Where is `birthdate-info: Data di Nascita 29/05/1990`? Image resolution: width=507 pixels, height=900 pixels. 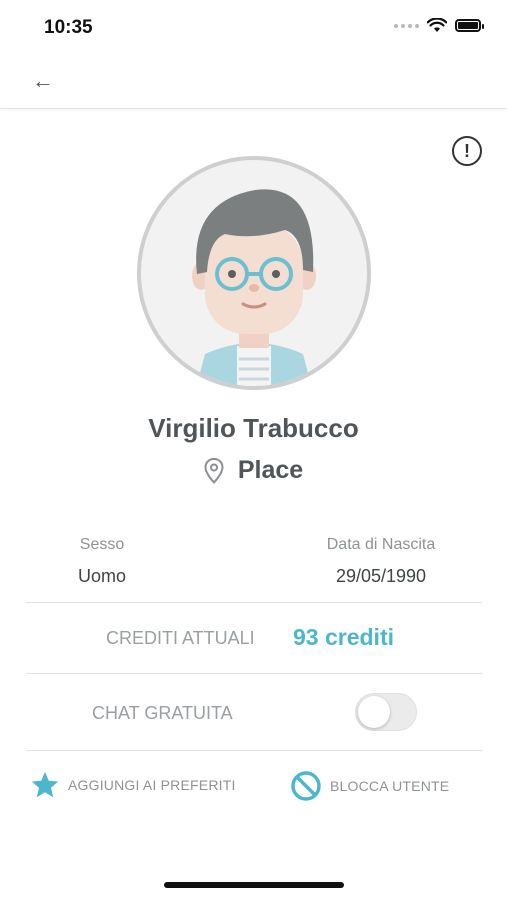 birthdate-info: Data di Nascita 29/05/1990 is located at coordinates (381, 561).